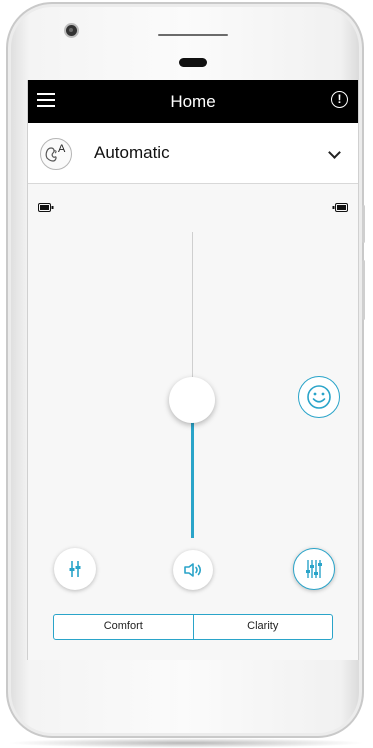 The image size is (373, 748). What do you see at coordinates (186, 743) in the screenshot?
I see `phone-shadow` at bounding box center [186, 743].